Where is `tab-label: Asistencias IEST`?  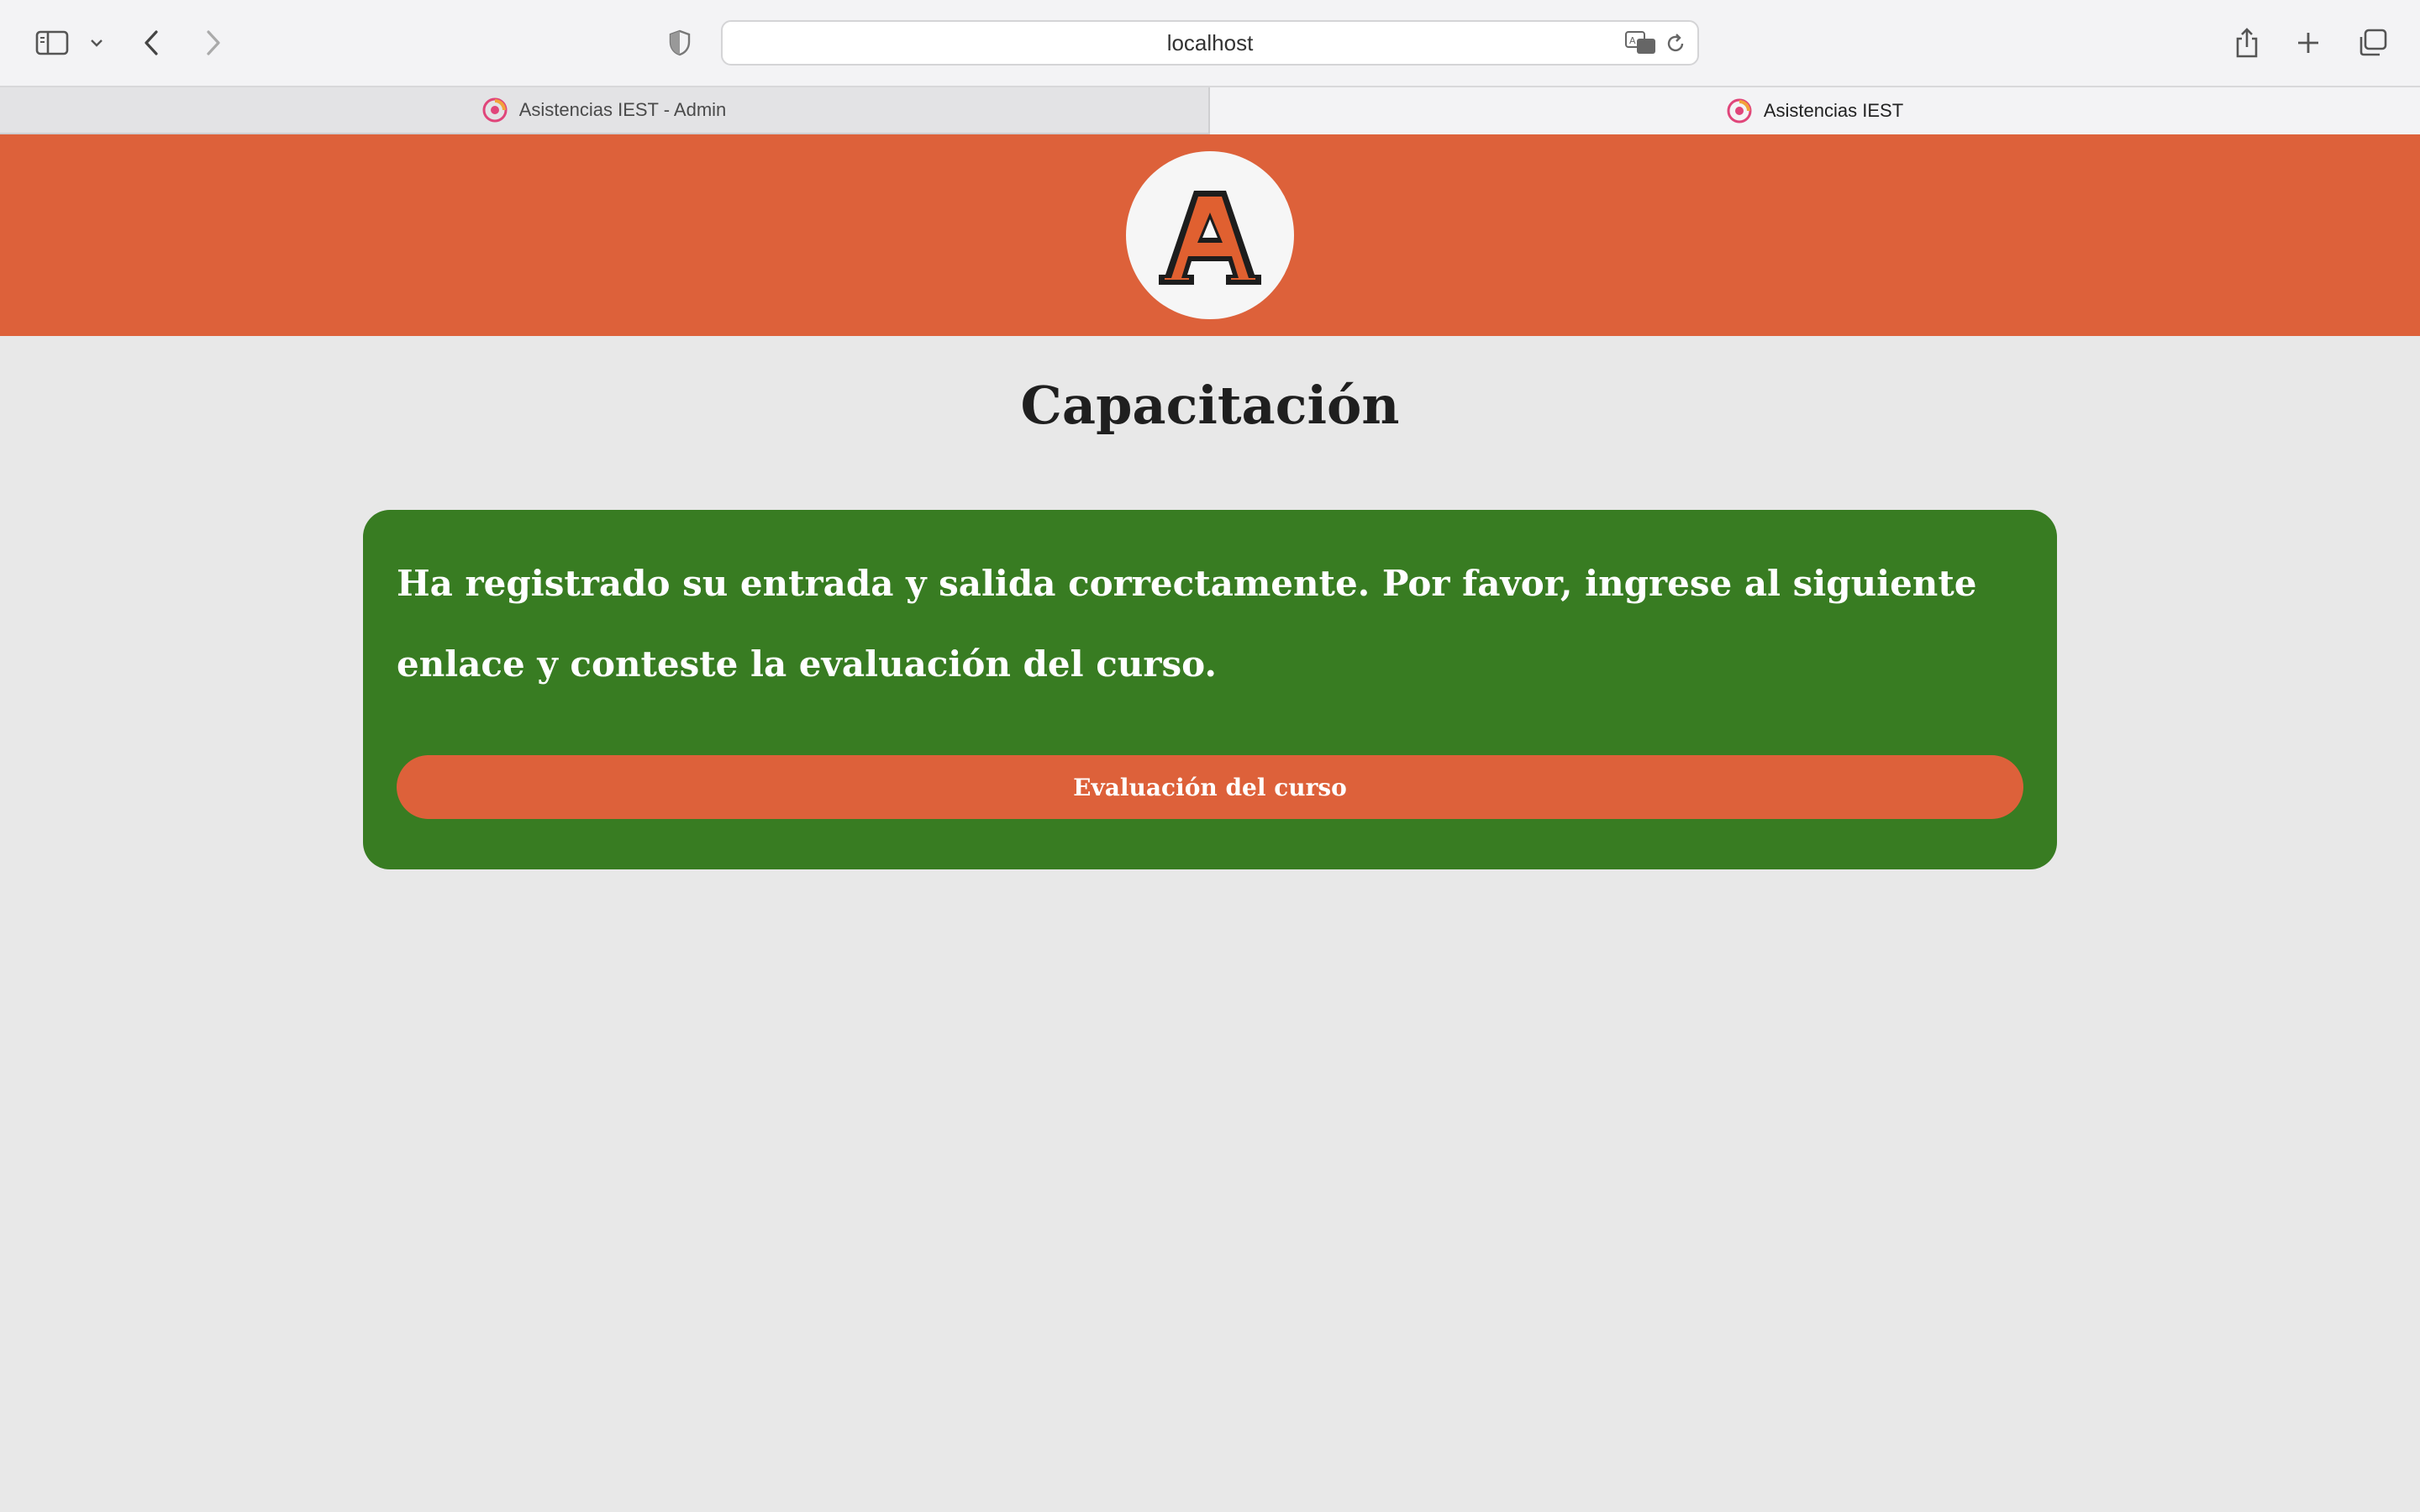
tab-label: Asistencias IEST is located at coordinates (1833, 110).